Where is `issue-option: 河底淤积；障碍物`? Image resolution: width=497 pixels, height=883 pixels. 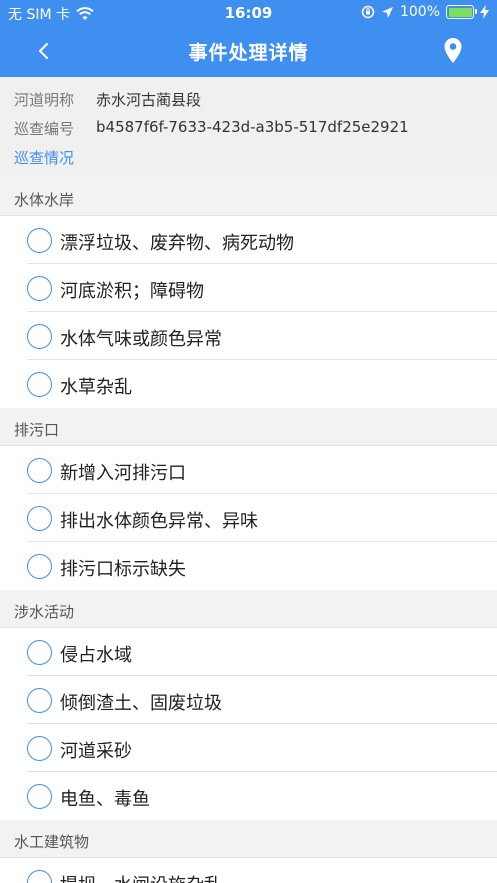 issue-option: 河底淤积；障碍物 is located at coordinates (248, 288).